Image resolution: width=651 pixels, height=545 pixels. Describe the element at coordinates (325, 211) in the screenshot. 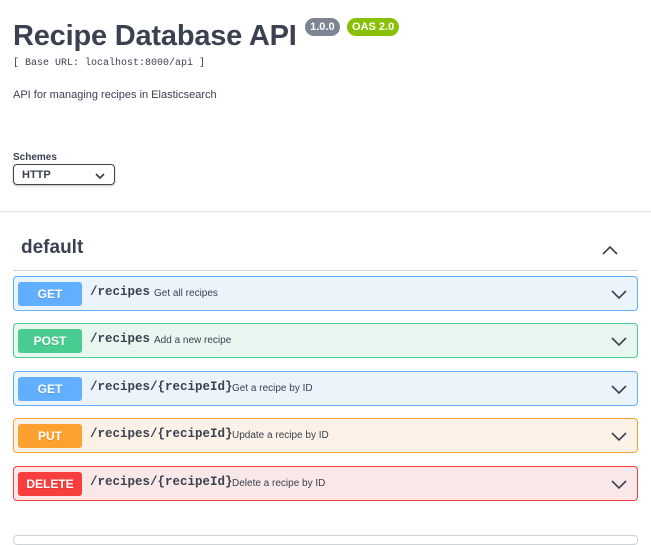

I see `scheme-container-divider` at that location.